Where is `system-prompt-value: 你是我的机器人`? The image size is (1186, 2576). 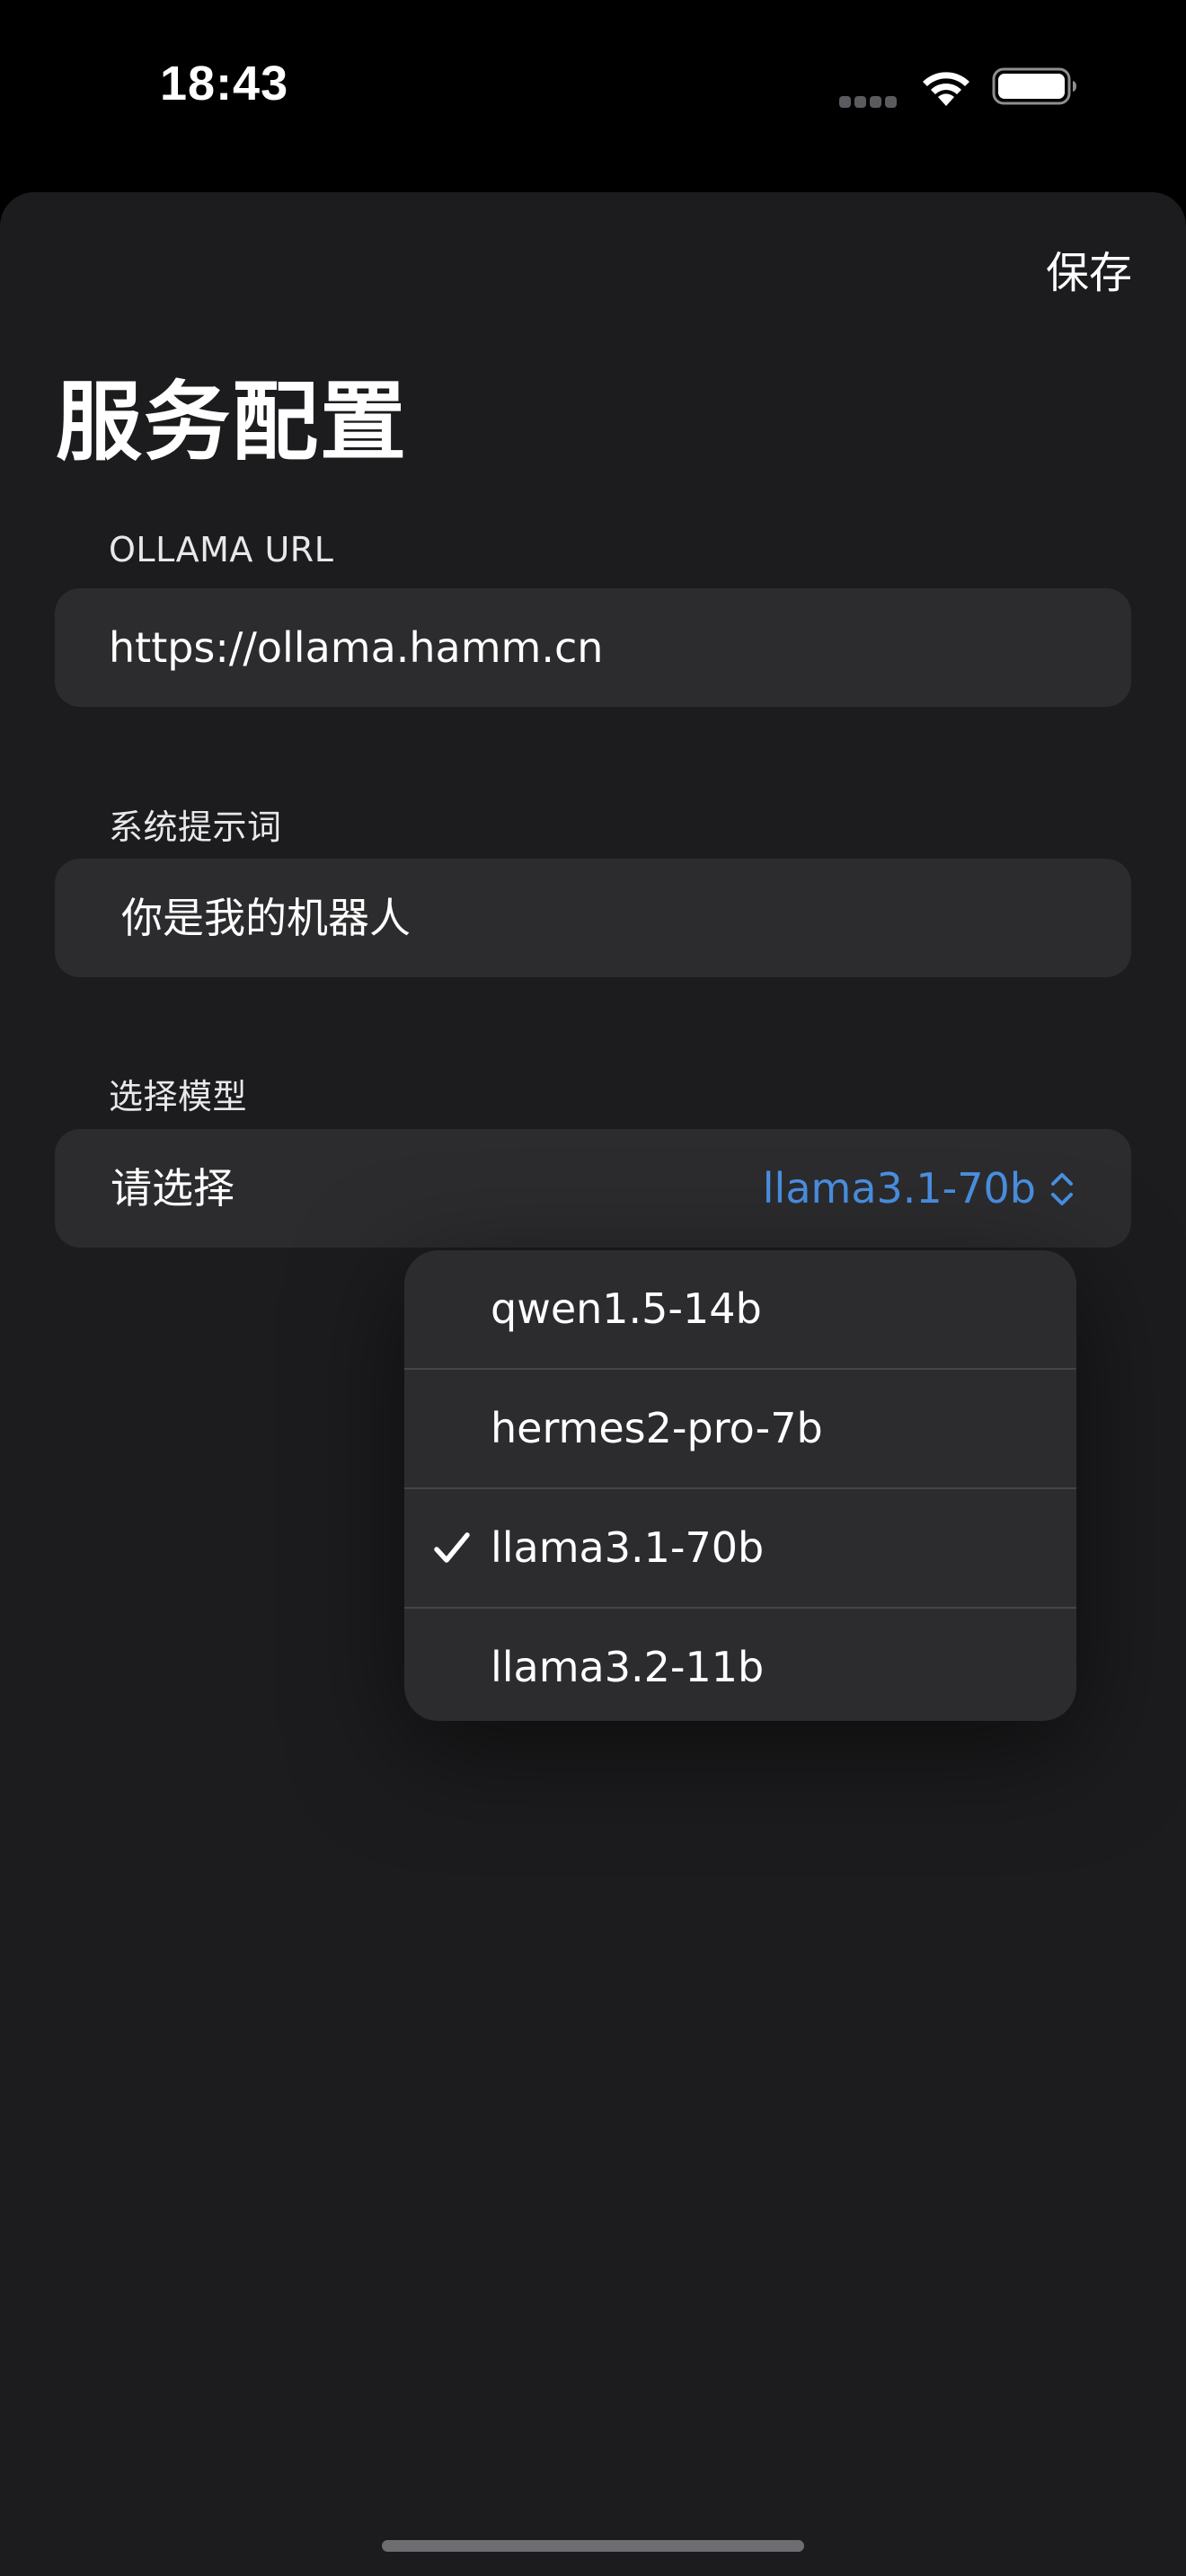 system-prompt-value: 你是我的机器人 is located at coordinates (266, 918).